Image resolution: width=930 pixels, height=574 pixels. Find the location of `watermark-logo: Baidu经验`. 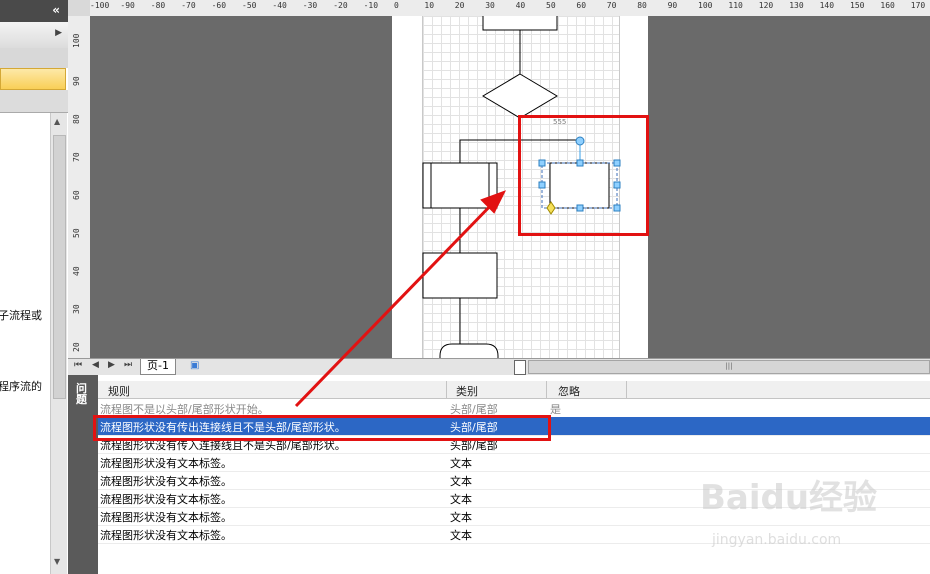

watermark-logo: Baidu经验 is located at coordinates (789, 498).